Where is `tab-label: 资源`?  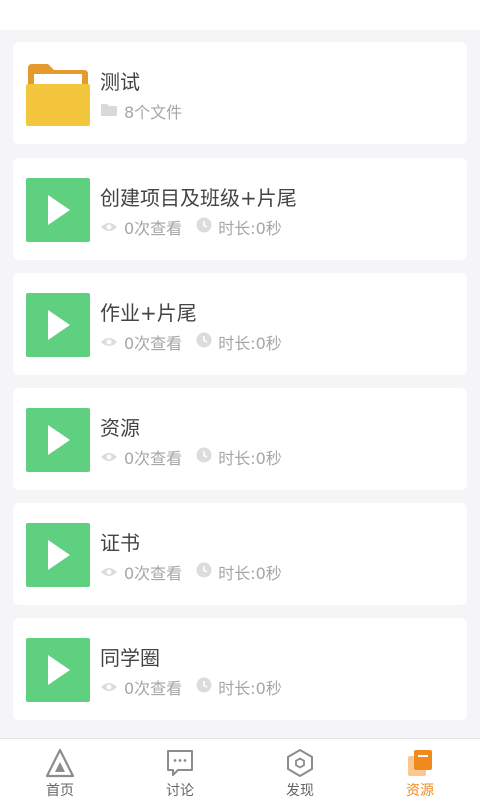
tab-label: 资源 is located at coordinates (420, 791).